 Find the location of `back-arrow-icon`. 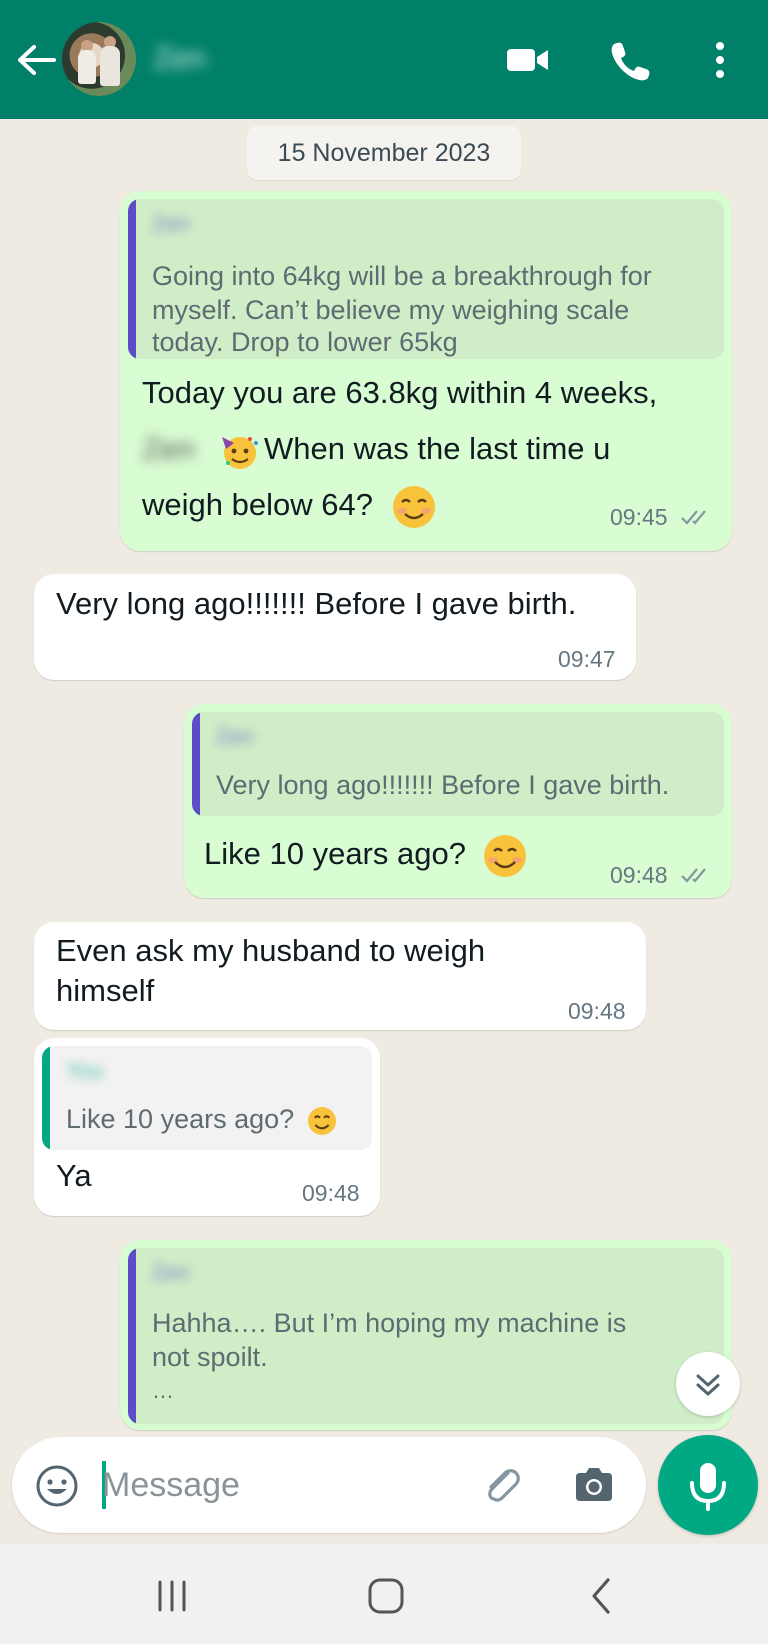

back-arrow-icon is located at coordinates (37, 60).